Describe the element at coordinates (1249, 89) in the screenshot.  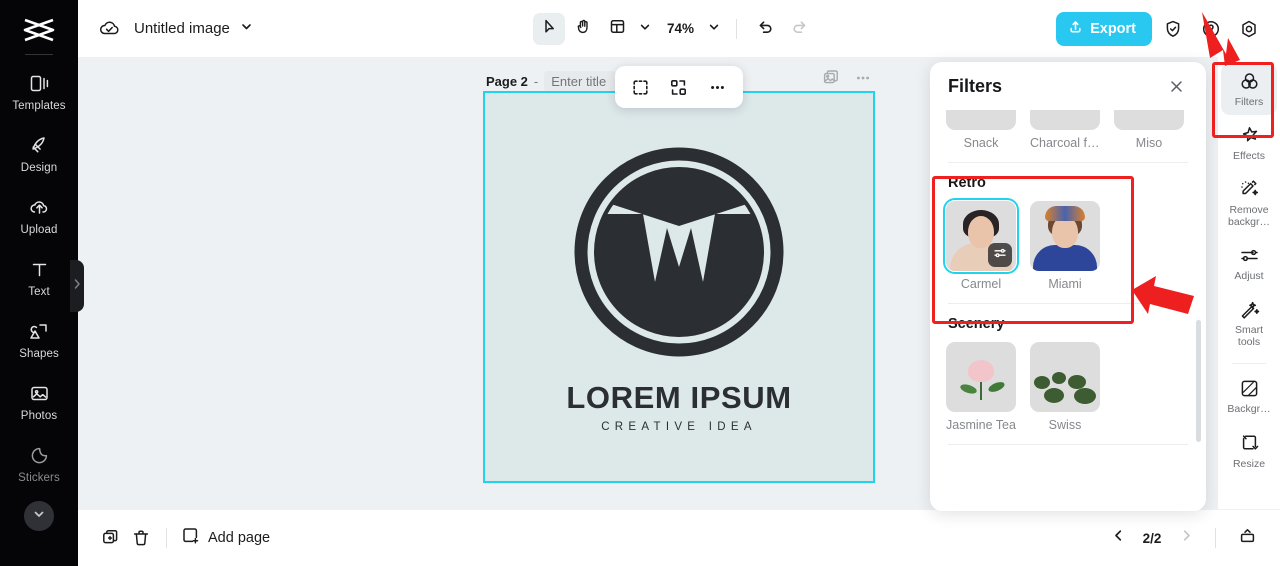
I see `right-tool-filters: Filters` at that location.